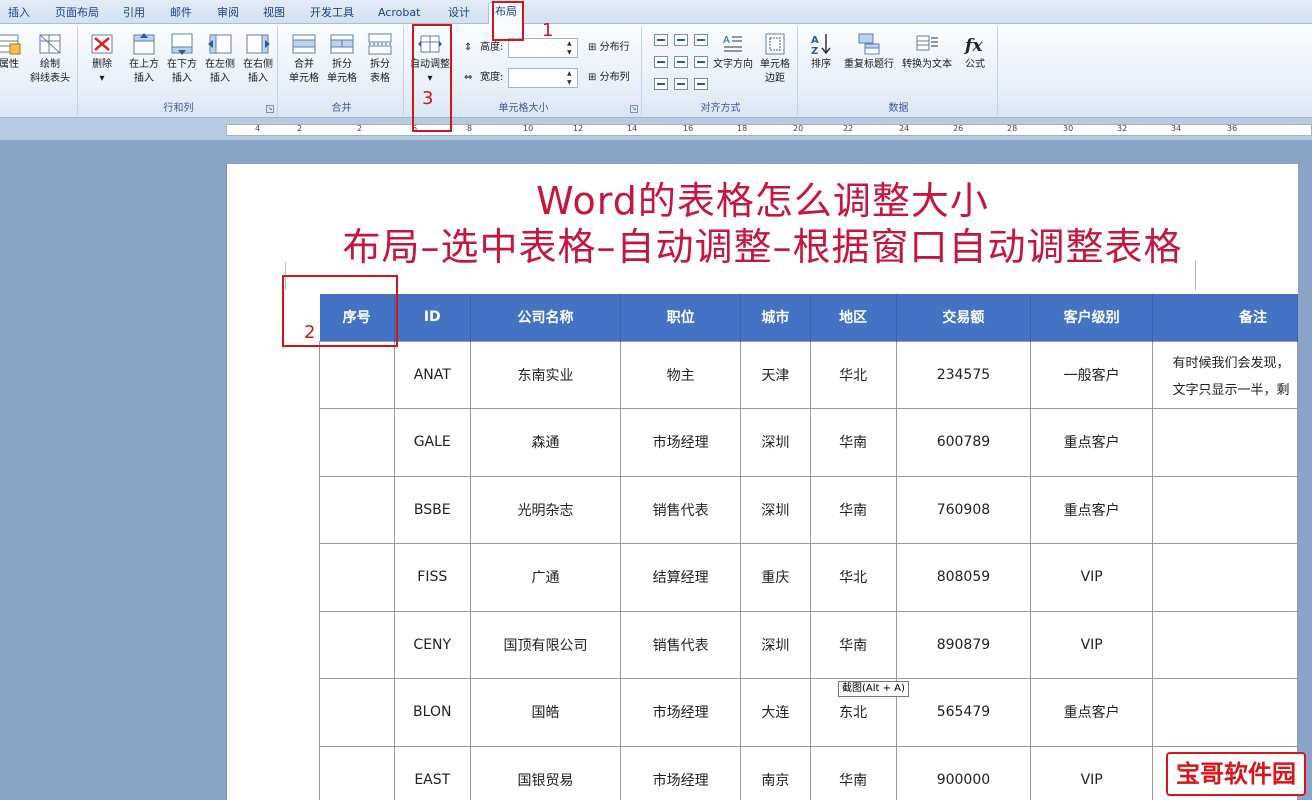 The width and height of the screenshot is (1312, 800). I want to click on split-cells-button: 拆分 单元格, so click(342, 59).